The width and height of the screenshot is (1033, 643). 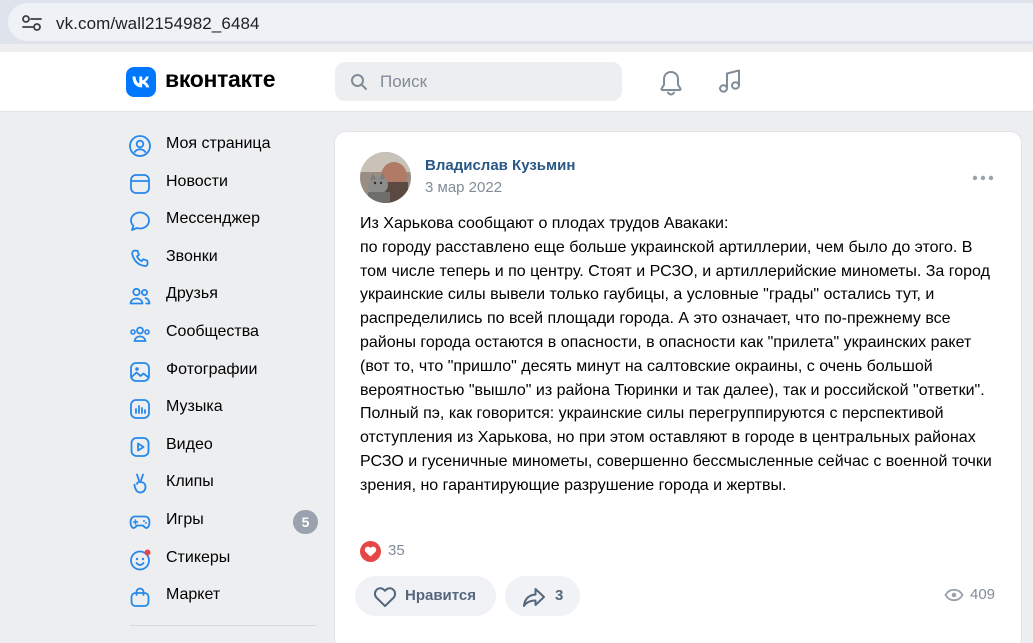 What do you see at coordinates (520, 22) in the screenshot?
I see `address-bar: vk.com/wall2154982_6484` at bounding box center [520, 22].